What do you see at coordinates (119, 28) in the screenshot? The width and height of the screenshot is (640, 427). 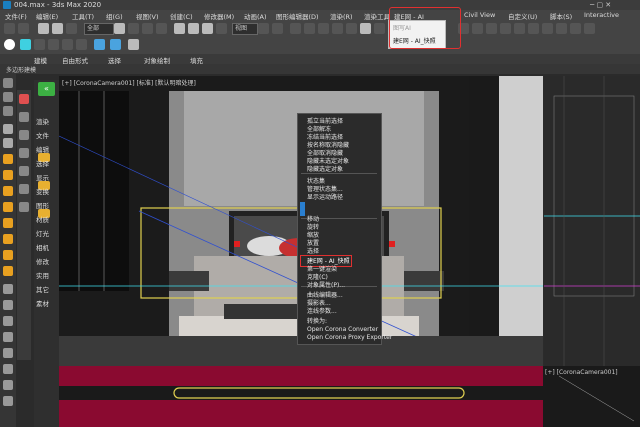 I see `select-object-icon` at bounding box center [119, 28].